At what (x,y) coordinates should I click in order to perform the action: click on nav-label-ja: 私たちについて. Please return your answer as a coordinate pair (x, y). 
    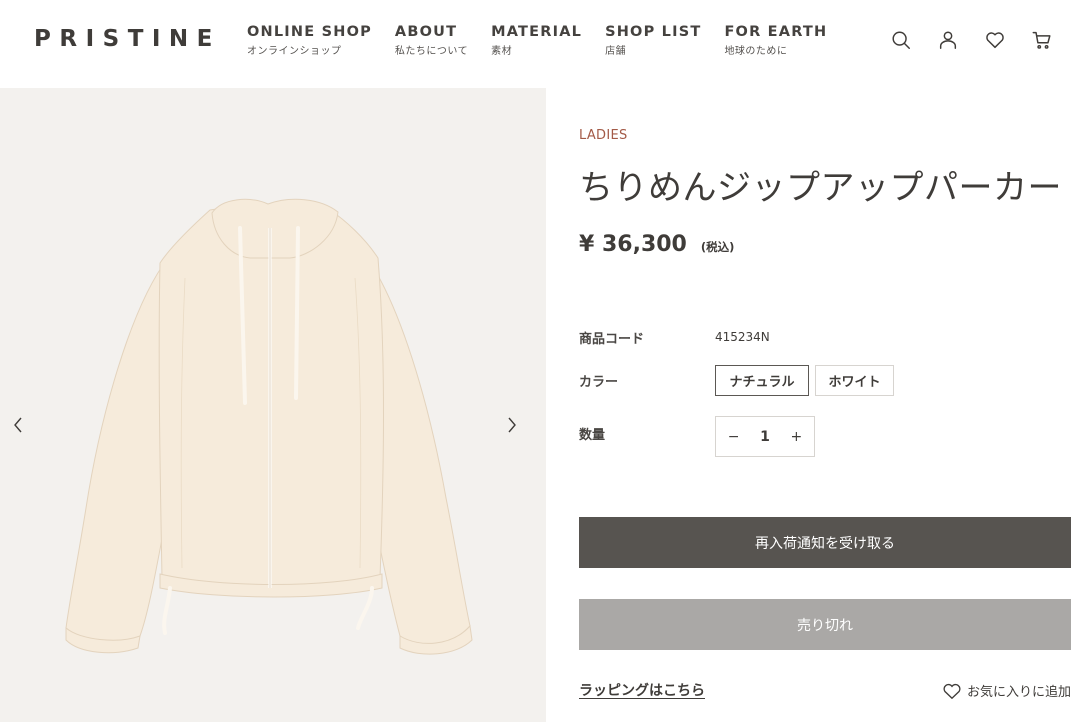
    Looking at the image, I should click on (431, 51).